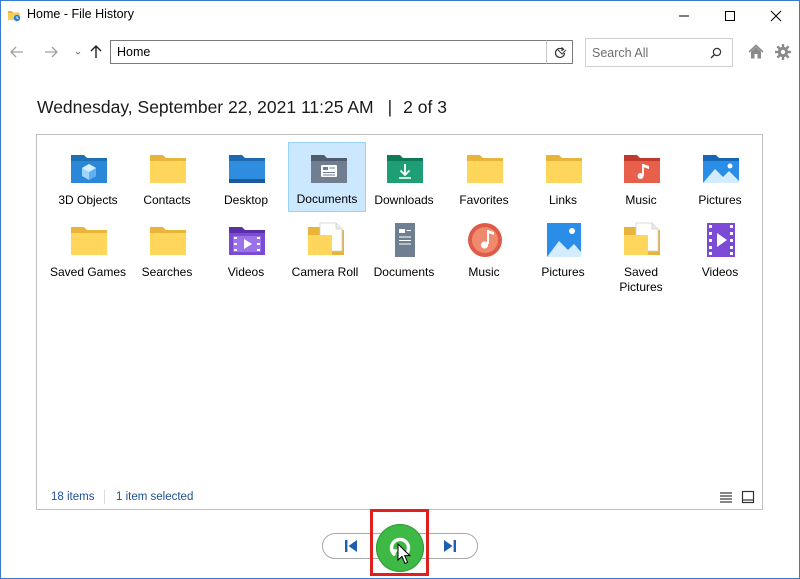 Image resolution: width=800 pixels, height=579 pixels. Describe the element at coordinates (404, 554) in the screenshot. I see `mouse-cursor-icon` at that location.